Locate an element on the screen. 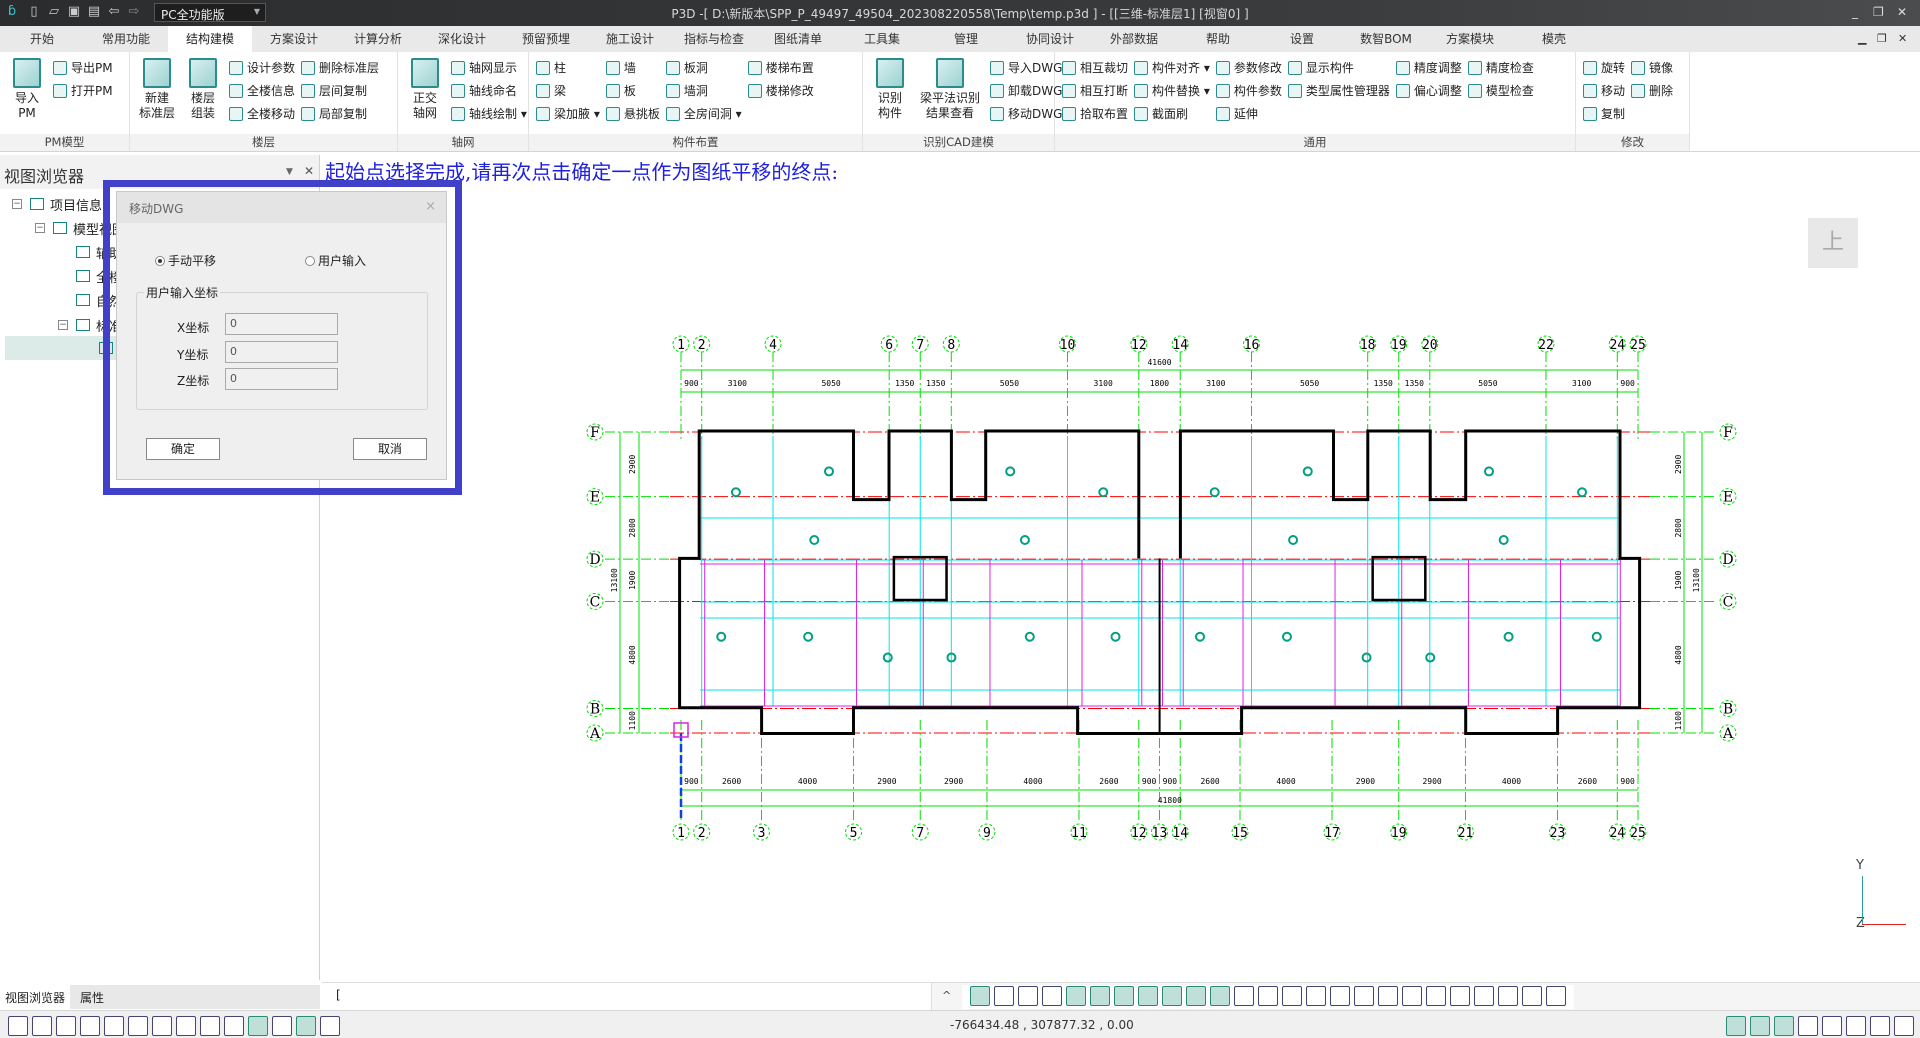  wall-outline-right is located at coordinates (1400, 582).